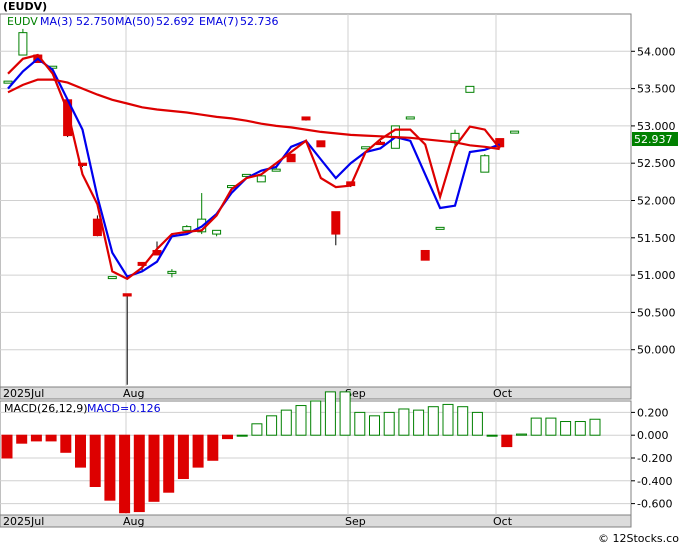  What do you see at coordinates (135, 21) in the screenshot?
I see `legend-ma50-label: MA(50)` at bounding box center [135, 21].